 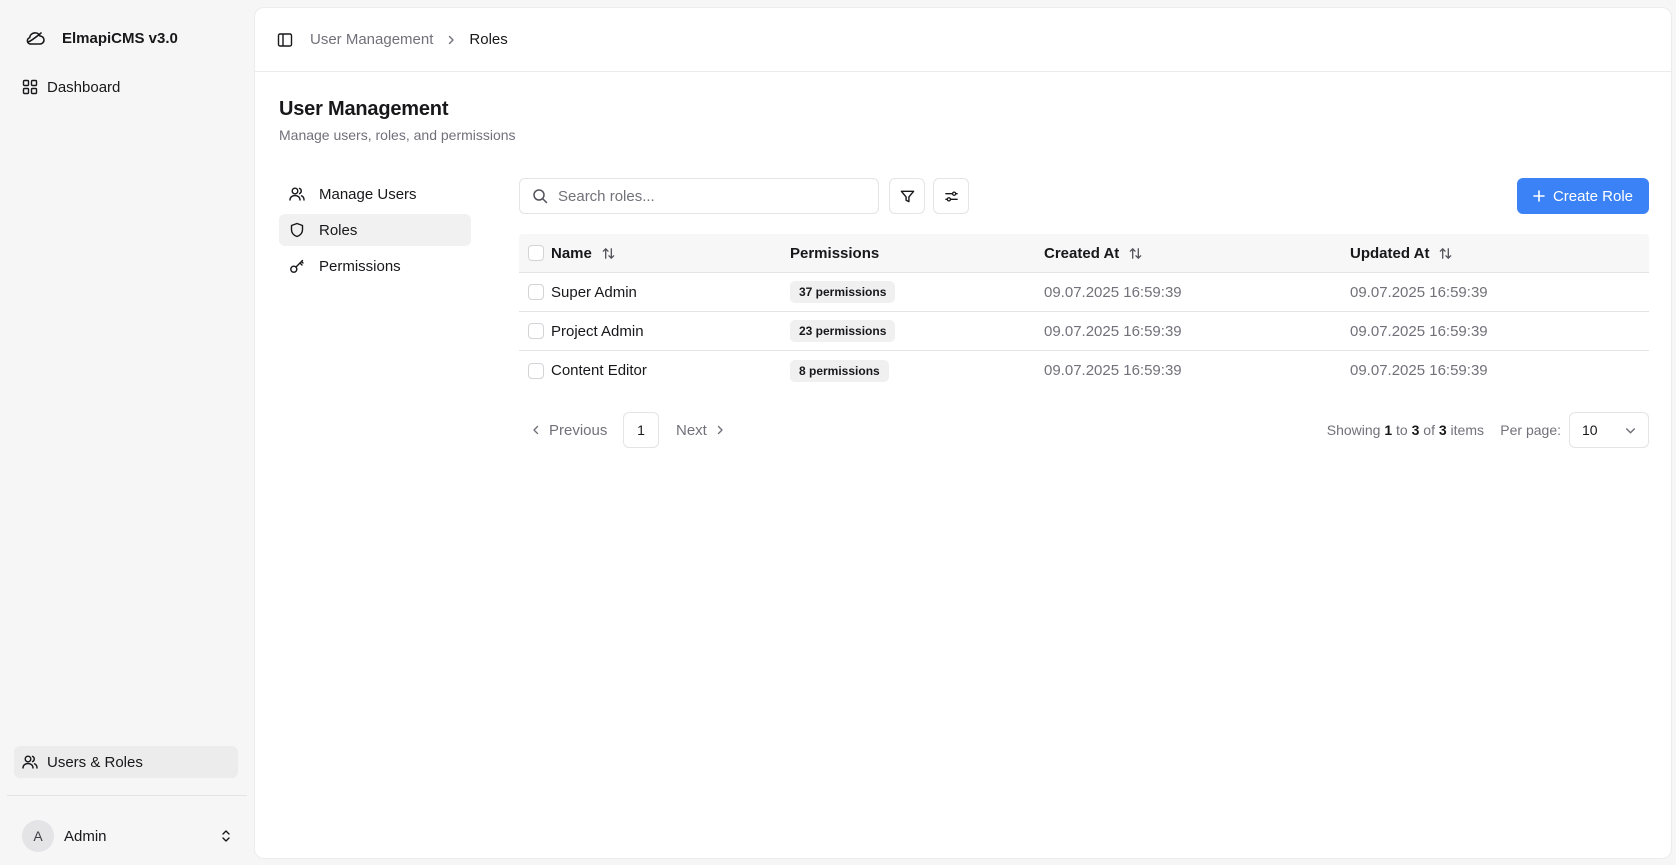 What do you see at coordinates (1530, 430) in the screenshot?
I see `per-page-label: Per page:` at bounding box center [1530, 430].